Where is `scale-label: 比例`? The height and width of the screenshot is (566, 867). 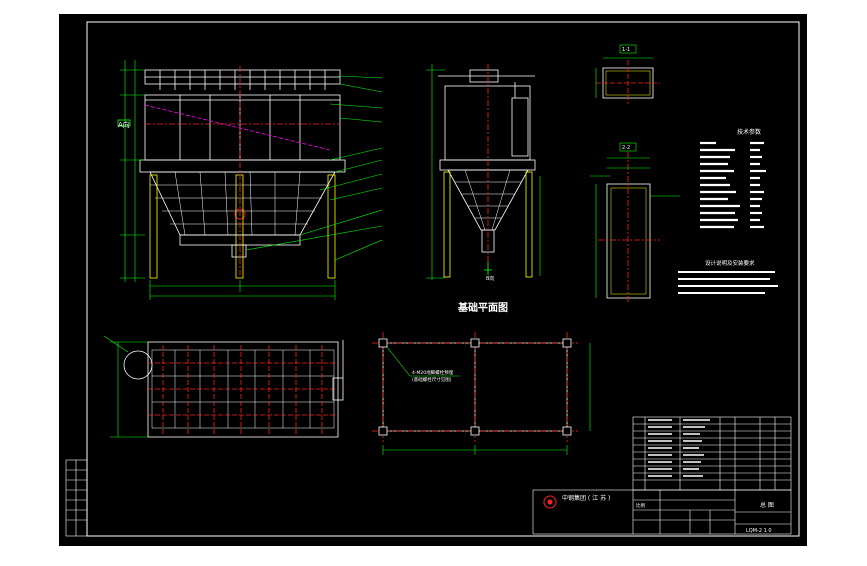
scale-label: 比例 is located at coordinates (640, 505).